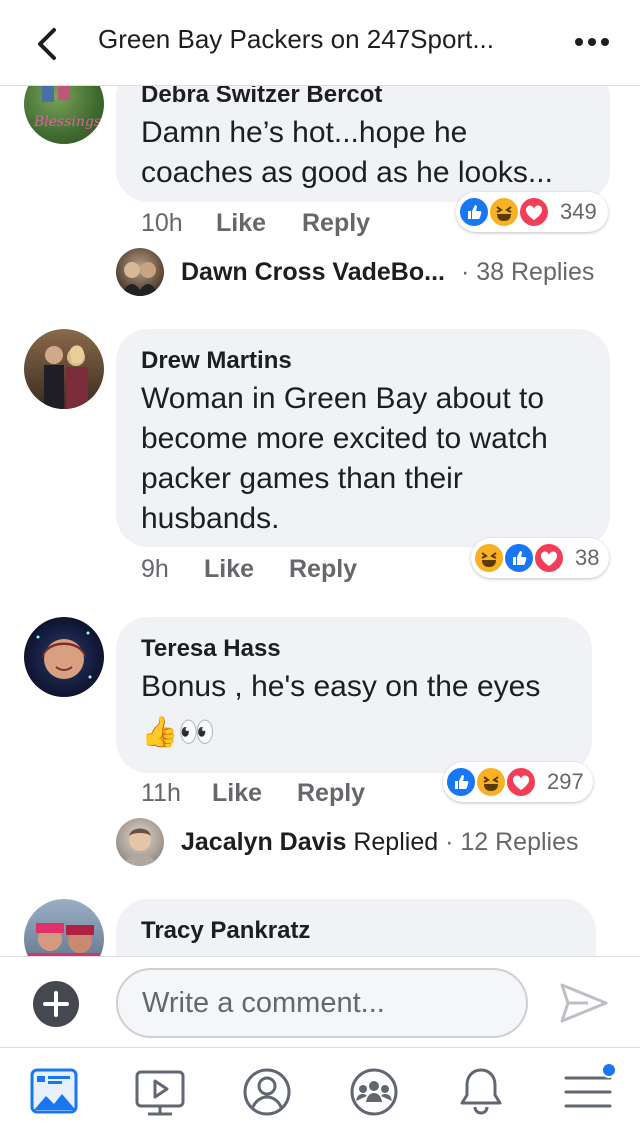  What do you see at coordinates (344, 438) in the screenshot?
I see `comment-text-line: become more excited to watch` at bounding box center [344, 438].